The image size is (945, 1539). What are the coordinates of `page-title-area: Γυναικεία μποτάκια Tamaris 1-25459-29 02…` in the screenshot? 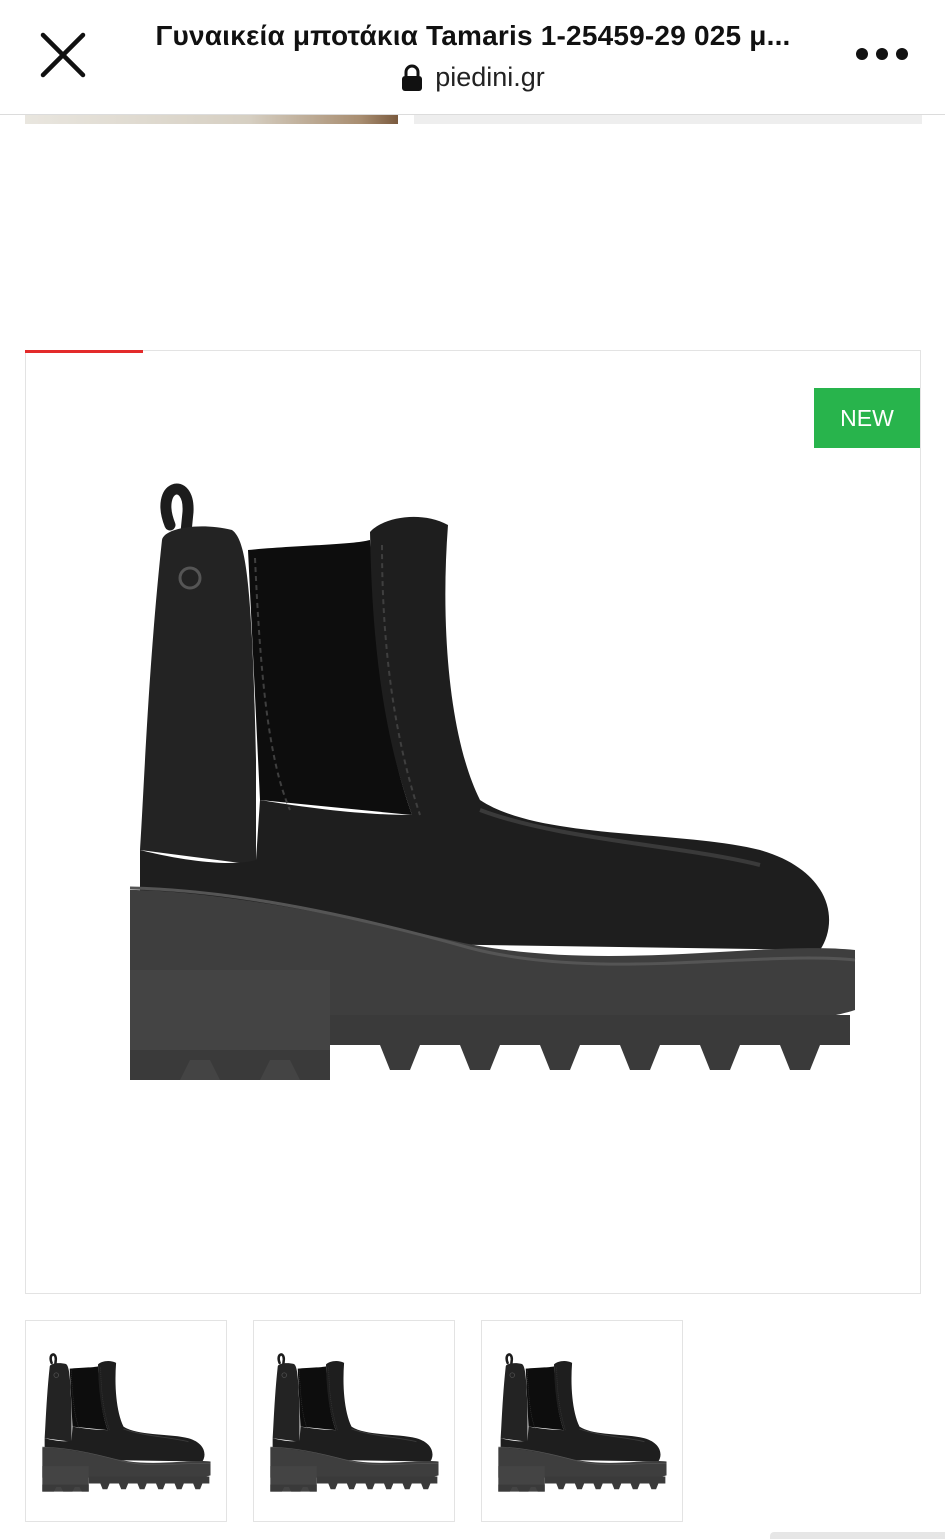 It's located at (473, 57).